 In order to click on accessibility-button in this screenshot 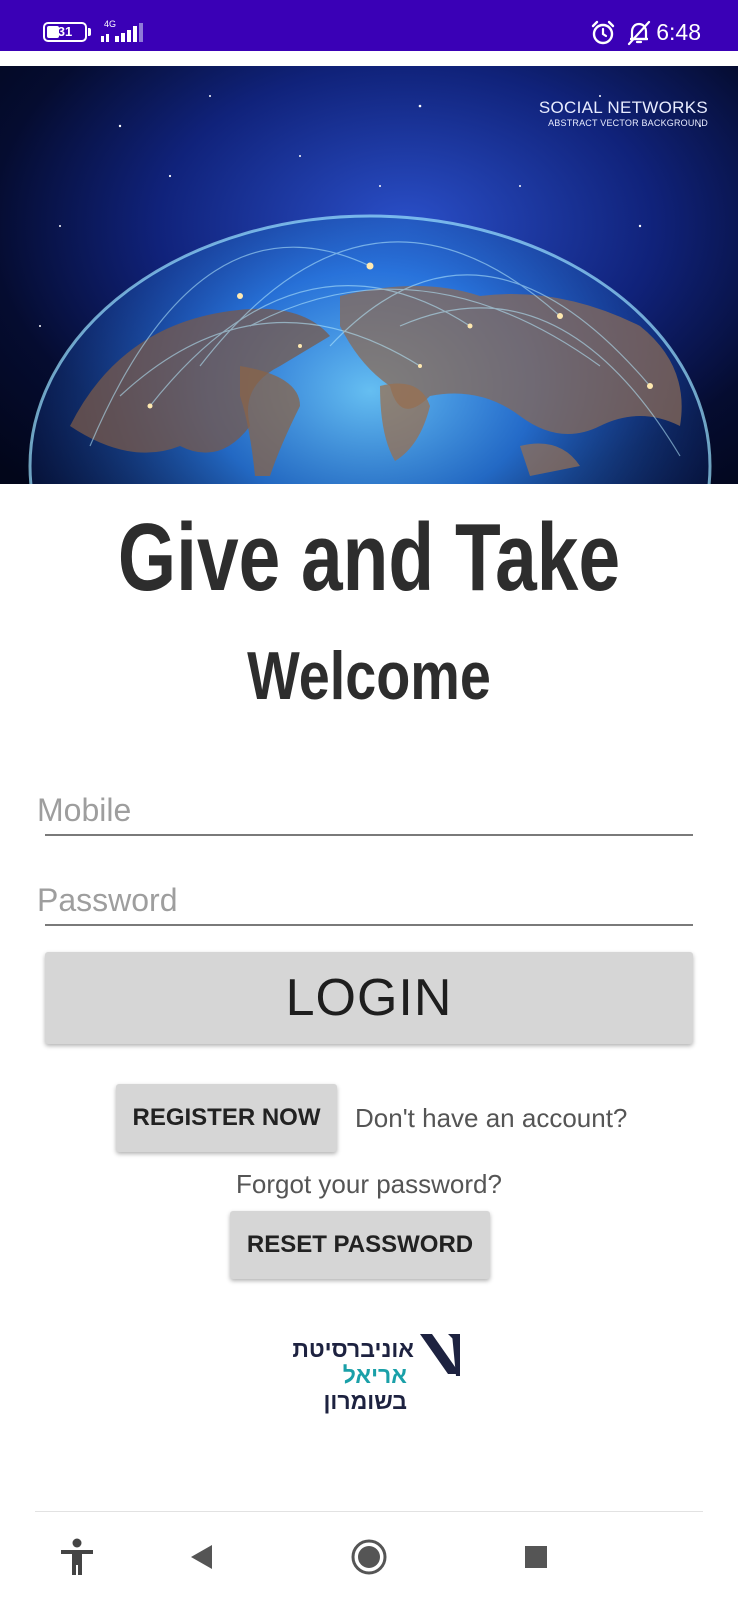, I will do `click(77, 1557)`.